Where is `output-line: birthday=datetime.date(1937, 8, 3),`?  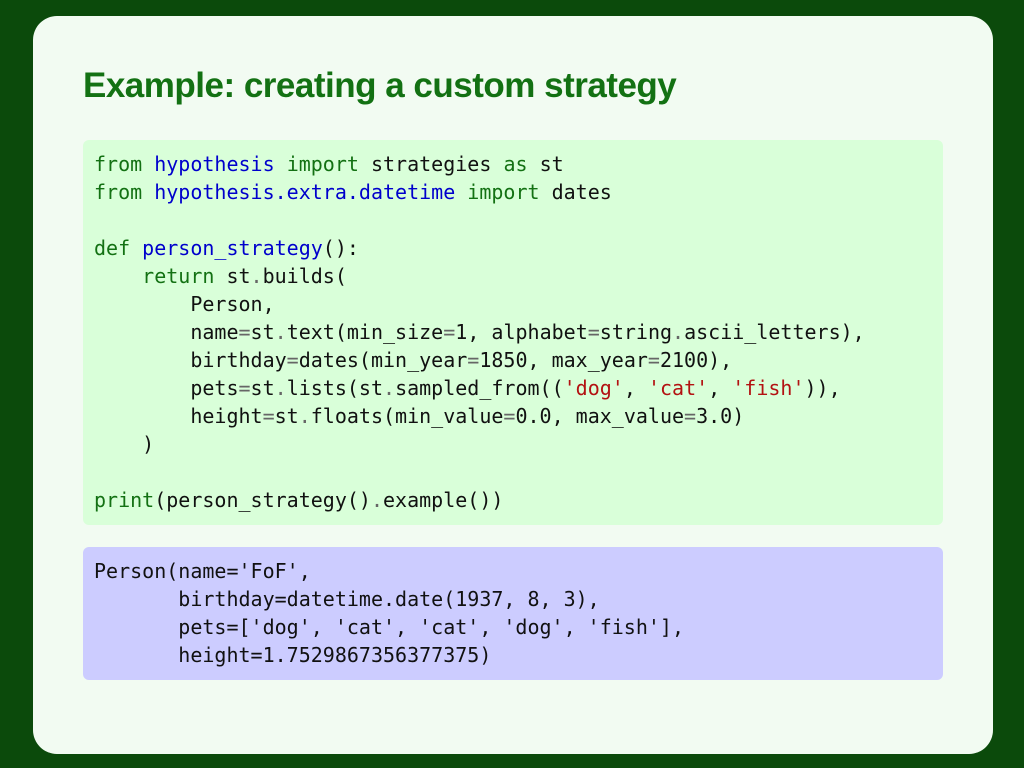 output-line: birthday=datetime.date(1937, 8, 3), is located at coordinates (347, 599).